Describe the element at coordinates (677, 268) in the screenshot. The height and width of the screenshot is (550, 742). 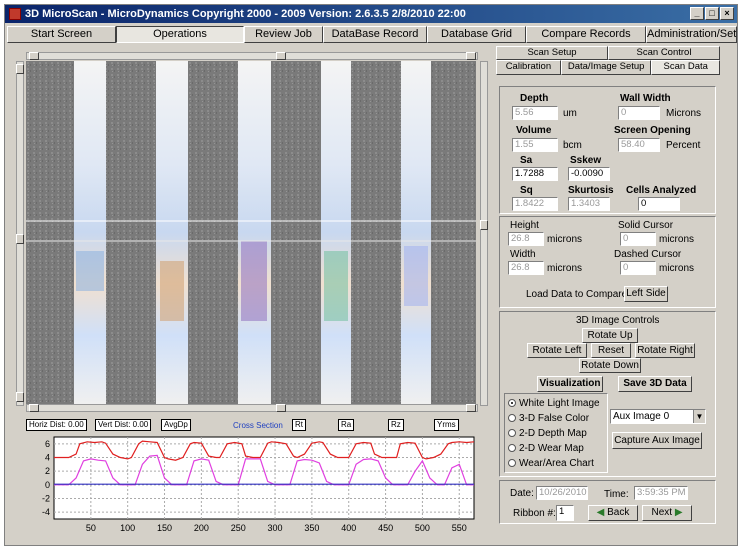
I see `dashed-cursor-unit: microns` at that location.